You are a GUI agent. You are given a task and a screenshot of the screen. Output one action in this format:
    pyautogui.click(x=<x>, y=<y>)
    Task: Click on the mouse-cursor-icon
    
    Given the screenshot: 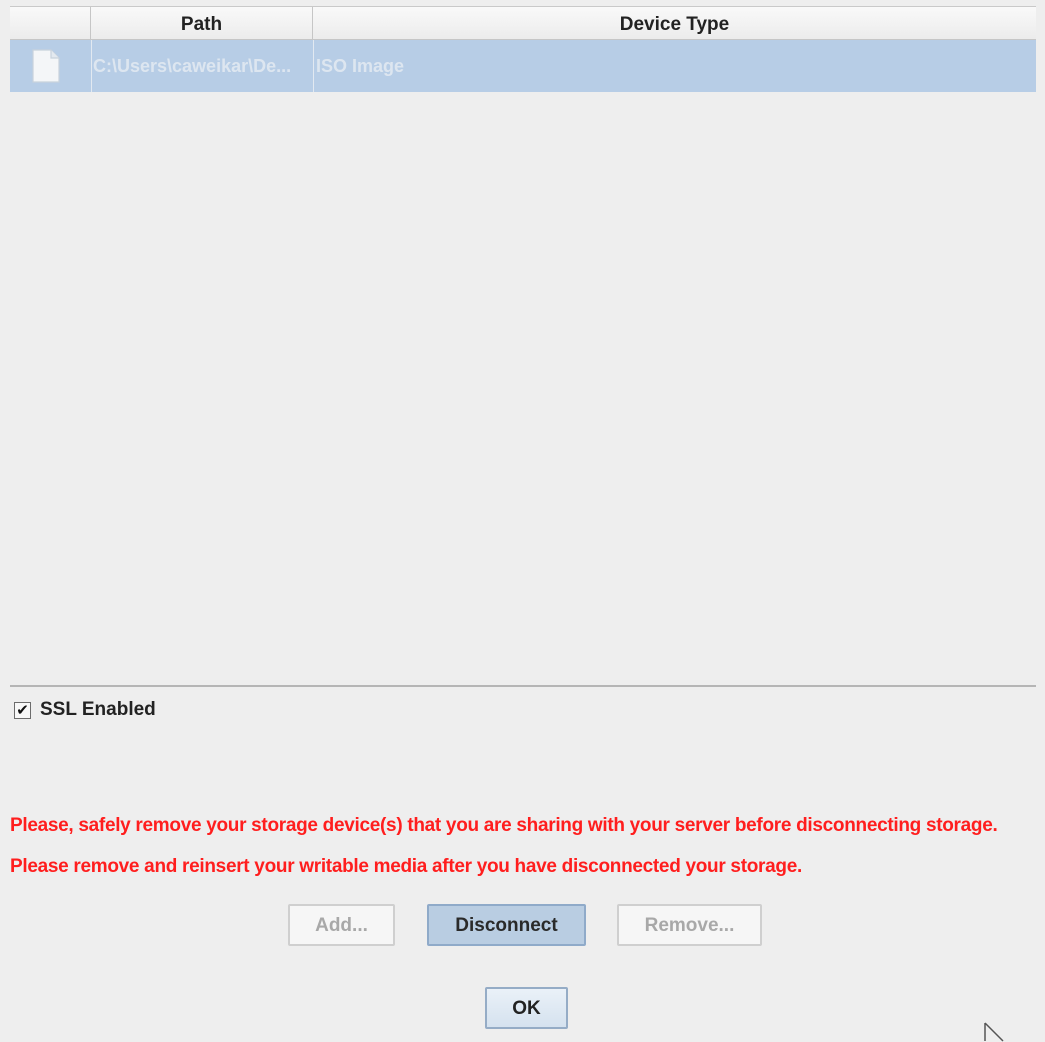 What is the action you would take?
    pyautogui.click(x=994, y=1032)
    